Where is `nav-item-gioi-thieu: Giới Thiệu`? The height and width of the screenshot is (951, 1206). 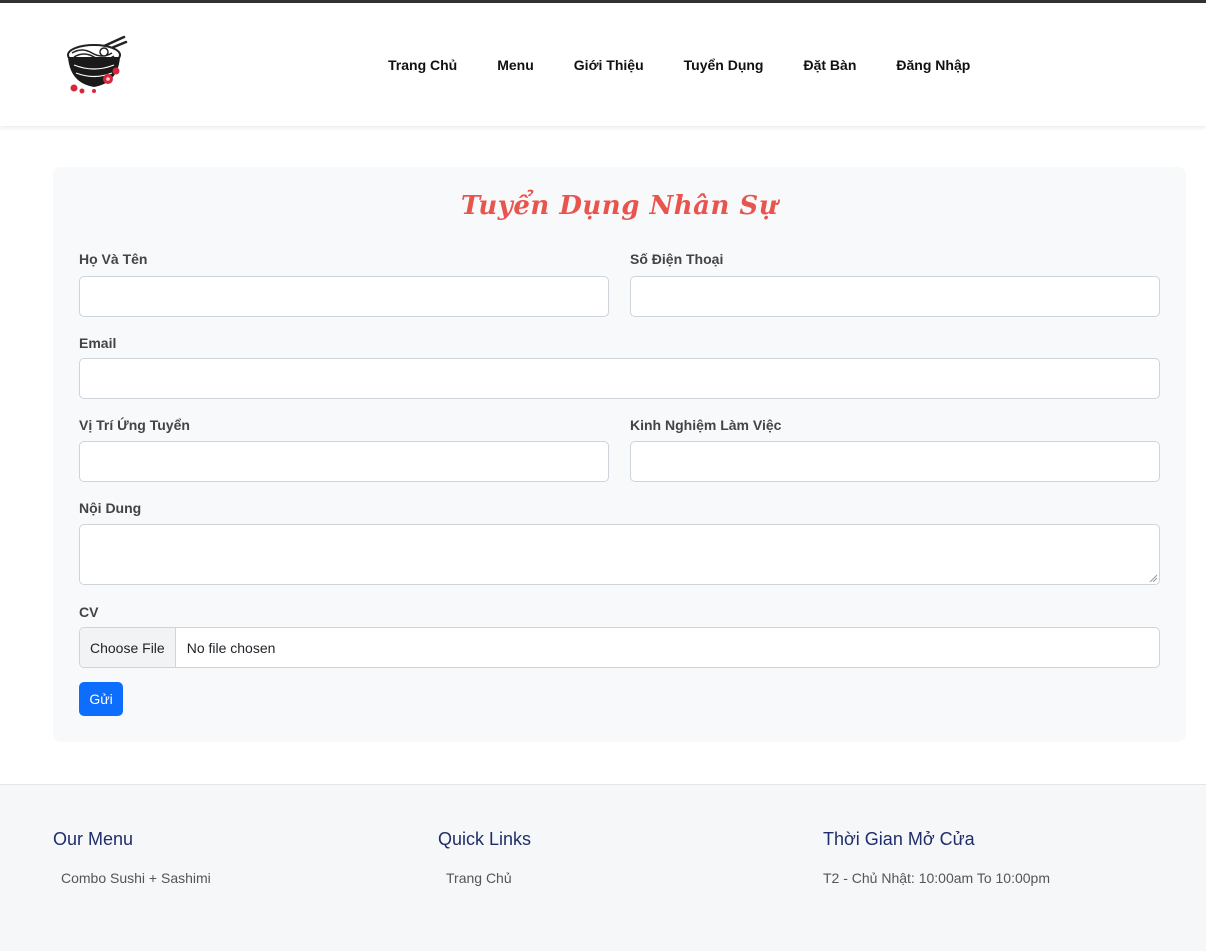 nav-item-gioi-thieu: Giới Thiệu is located at coordinates (609, 65).